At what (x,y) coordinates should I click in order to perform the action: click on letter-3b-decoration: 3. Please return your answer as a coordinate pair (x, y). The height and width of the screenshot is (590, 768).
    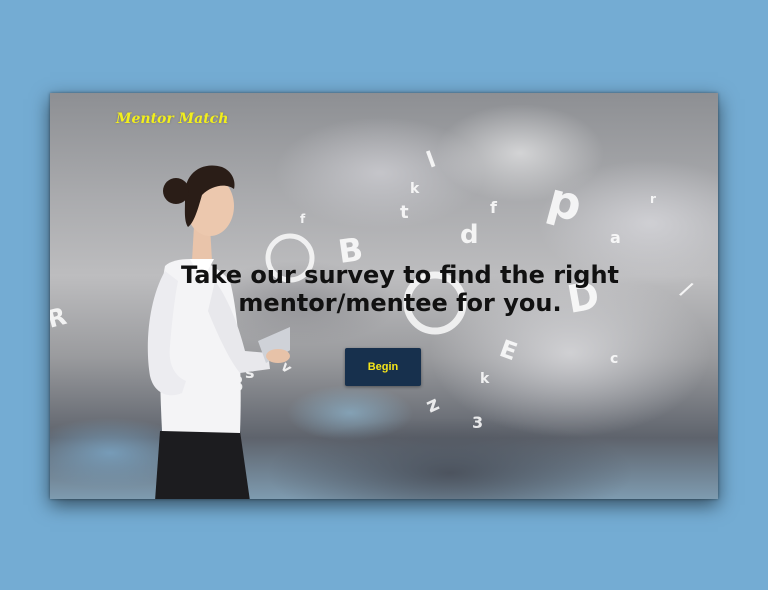
    Looking at the image, I should click on (477, 422).